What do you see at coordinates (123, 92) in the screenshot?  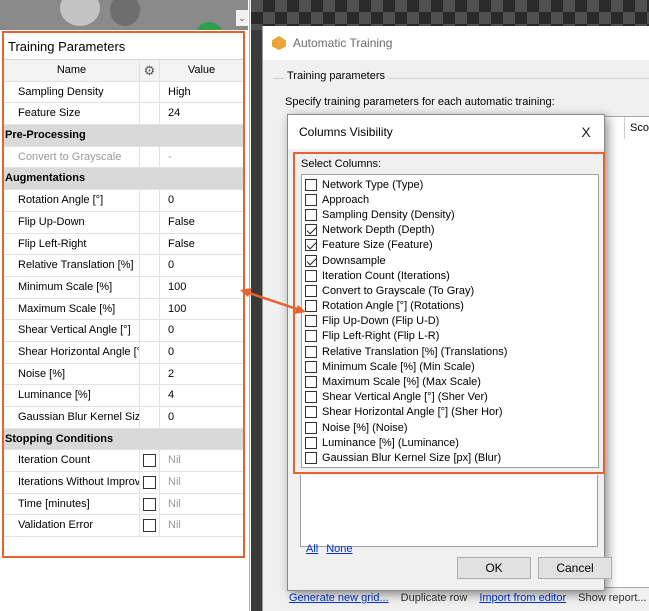 I see `param-row: Sampling Density High` at bounding box center [123, 92].